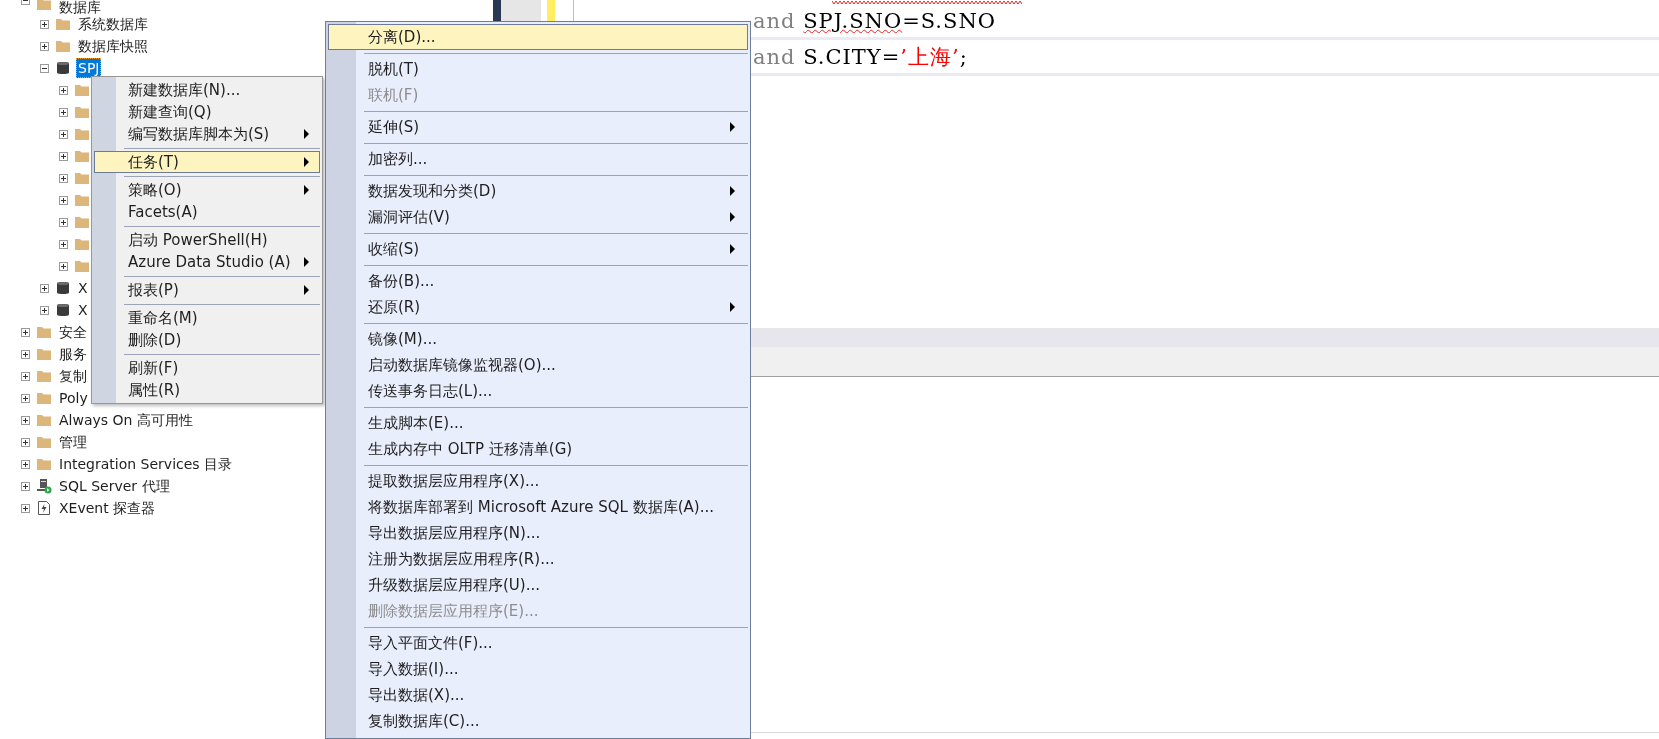  Describe the element at coordinates (73, 442) in the screenshot. I see `tree-item: 管理` at that location.